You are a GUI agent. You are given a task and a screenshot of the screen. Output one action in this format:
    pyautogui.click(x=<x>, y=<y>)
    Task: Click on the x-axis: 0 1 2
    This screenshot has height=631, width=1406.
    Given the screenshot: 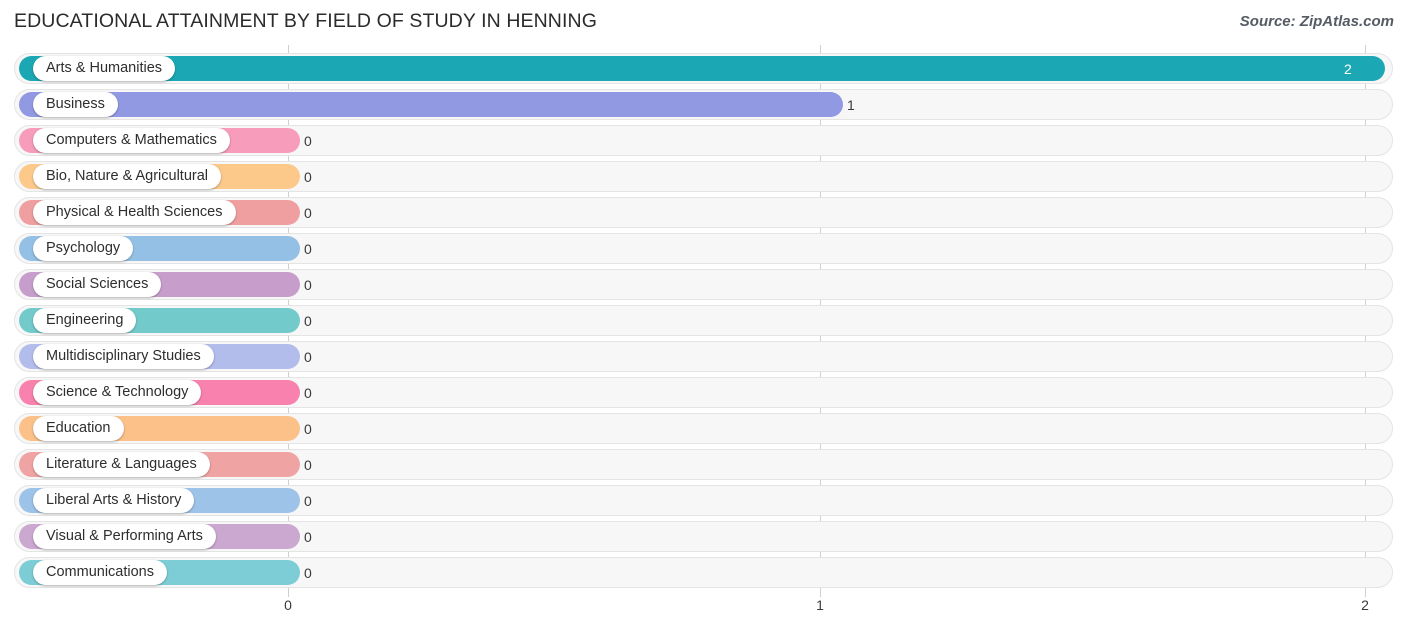 What is the action you would take?
    pyautogui.click(x=703, y=614)
    